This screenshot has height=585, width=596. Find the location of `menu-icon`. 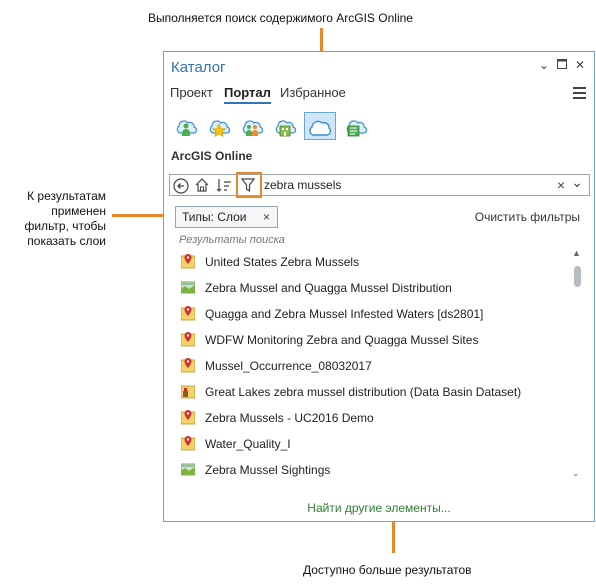

menu-icon is located at coordinates (579, 93).